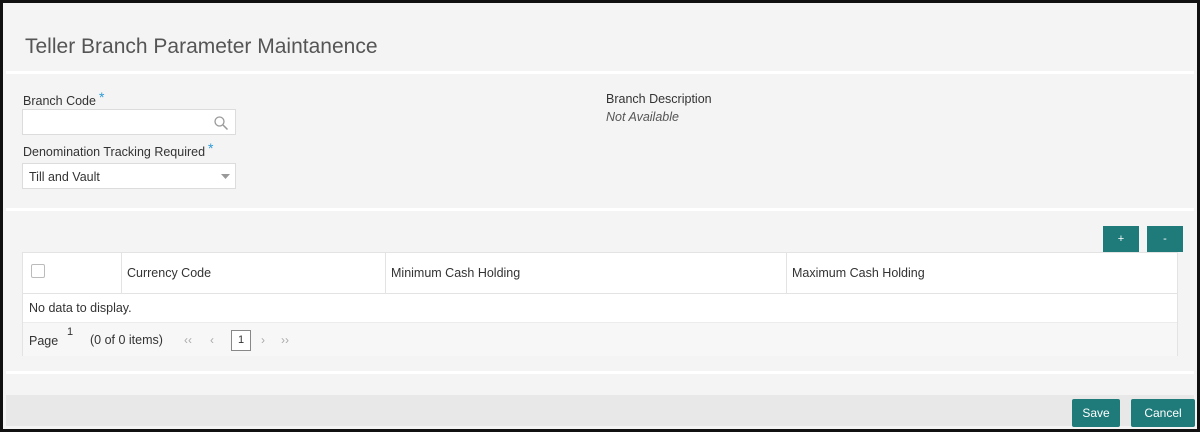 The width and height of the screenshot is (1200, 432). Describe the element at coordinates (858, 273) in the screenshot. I see `column-header-maximum-cash-holding: Maximum Cash Holding` at that location.